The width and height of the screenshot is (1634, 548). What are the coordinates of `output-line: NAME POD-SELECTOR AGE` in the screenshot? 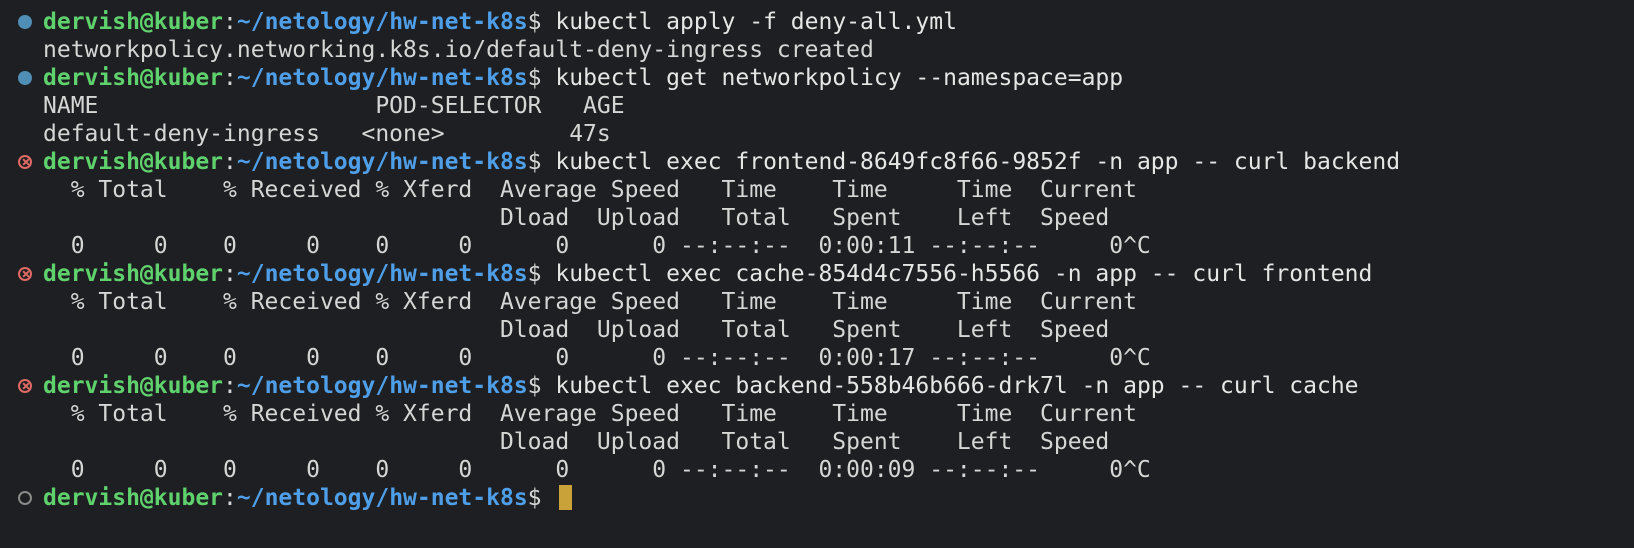 It's located at (334, 106).